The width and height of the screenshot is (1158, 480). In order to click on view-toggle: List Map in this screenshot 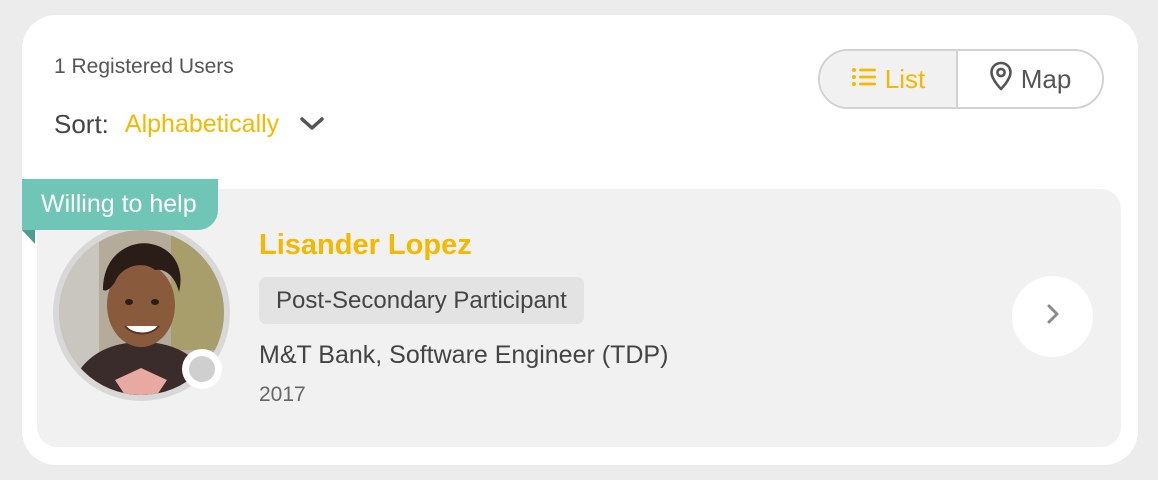, I will do `click(961, 79)`.